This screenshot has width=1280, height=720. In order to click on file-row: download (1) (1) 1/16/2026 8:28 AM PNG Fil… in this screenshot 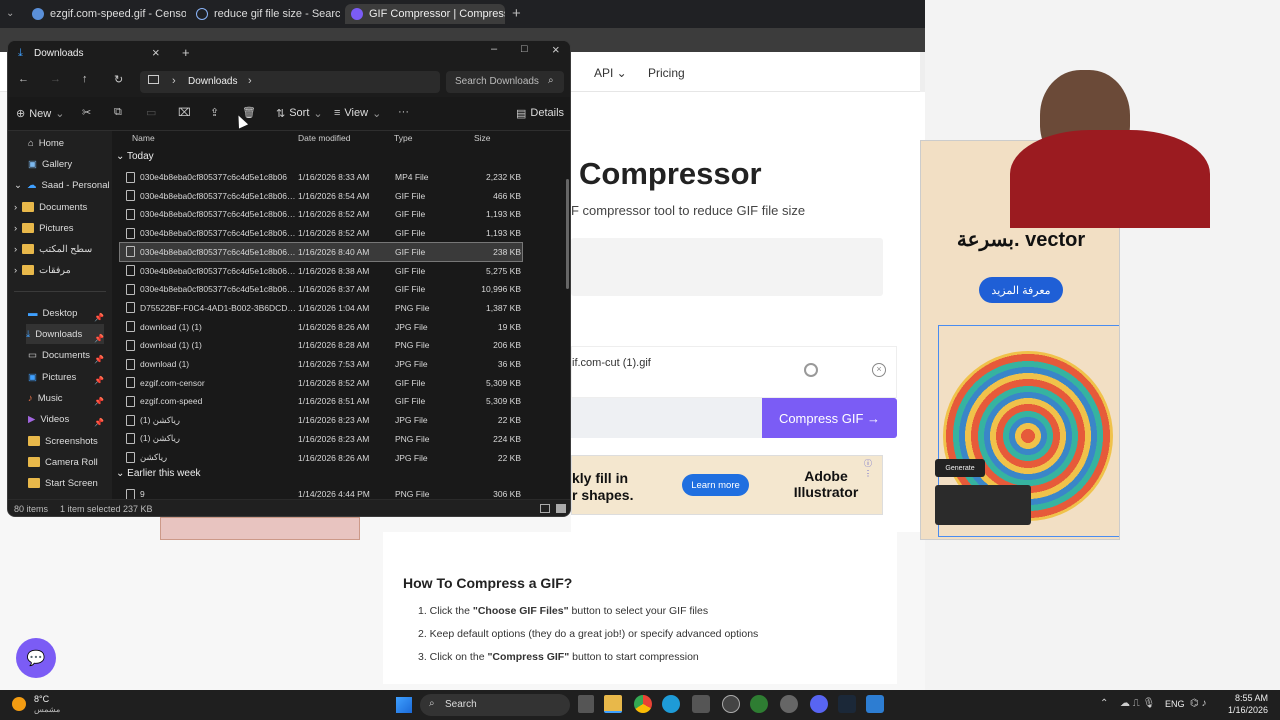, I will do `click(321, 345)`.